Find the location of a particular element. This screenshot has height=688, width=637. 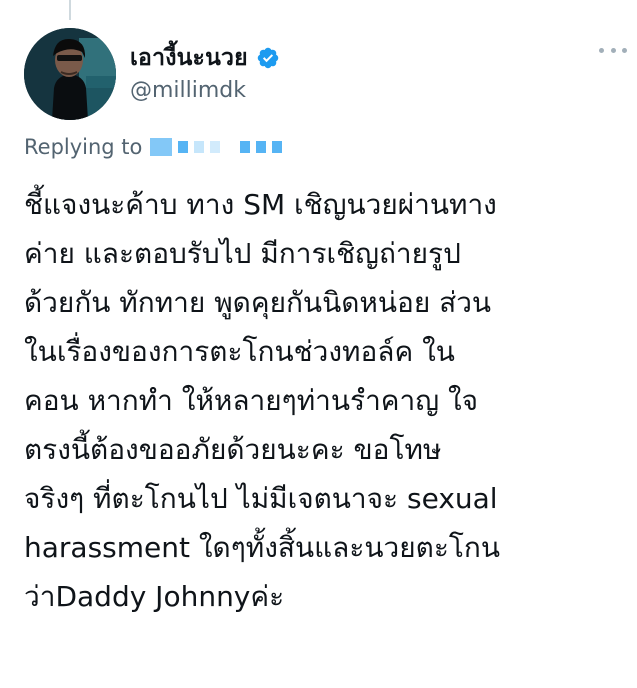

verified-badge-icon is located at coordinates (268, 58).